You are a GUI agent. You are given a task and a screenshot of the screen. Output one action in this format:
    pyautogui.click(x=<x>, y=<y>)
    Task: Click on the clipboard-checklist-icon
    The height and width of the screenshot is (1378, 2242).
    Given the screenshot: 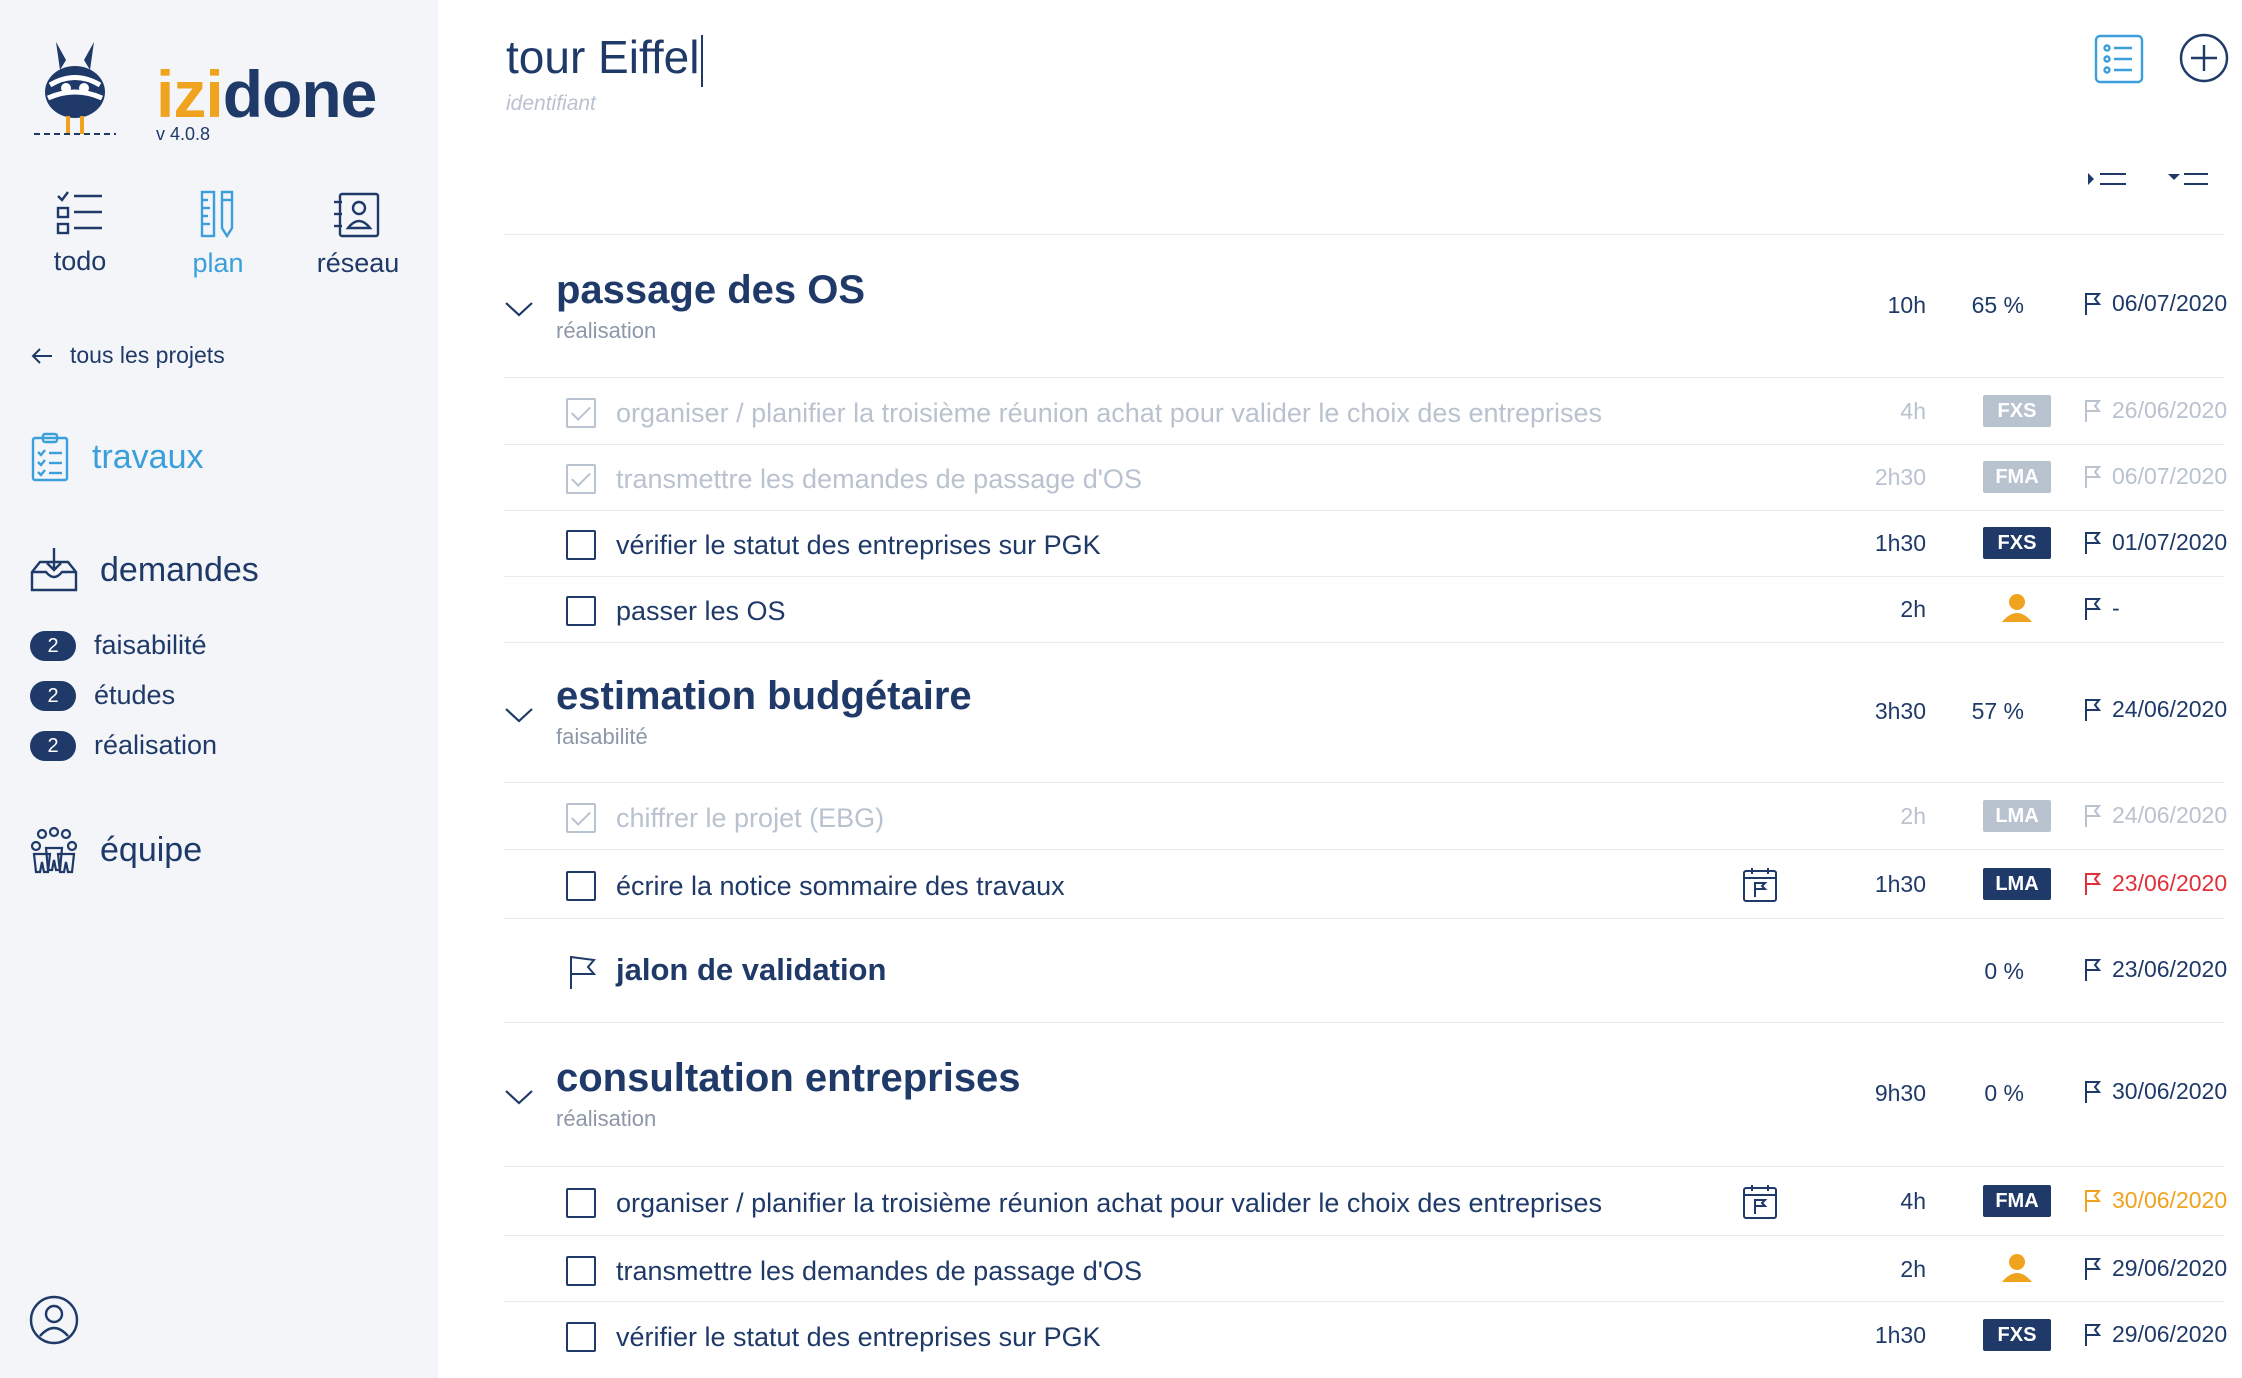 What is the action you would take?
    pyautogui.click(x=50, y=457)
    